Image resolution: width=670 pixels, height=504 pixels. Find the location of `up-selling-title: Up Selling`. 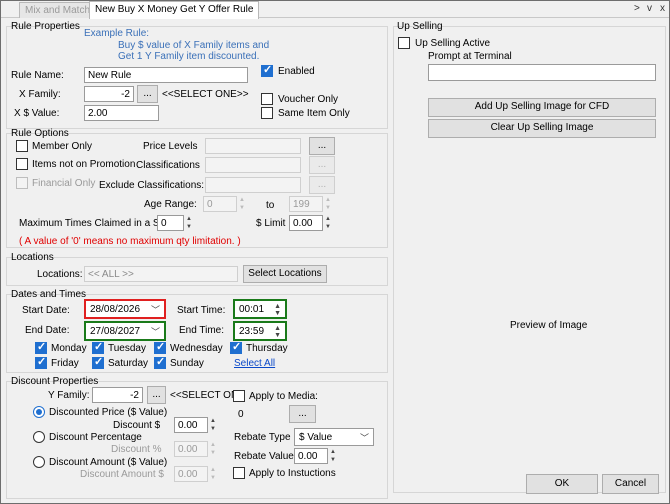

up-selling-title: Up Selling is located at coordinates (420, 26).